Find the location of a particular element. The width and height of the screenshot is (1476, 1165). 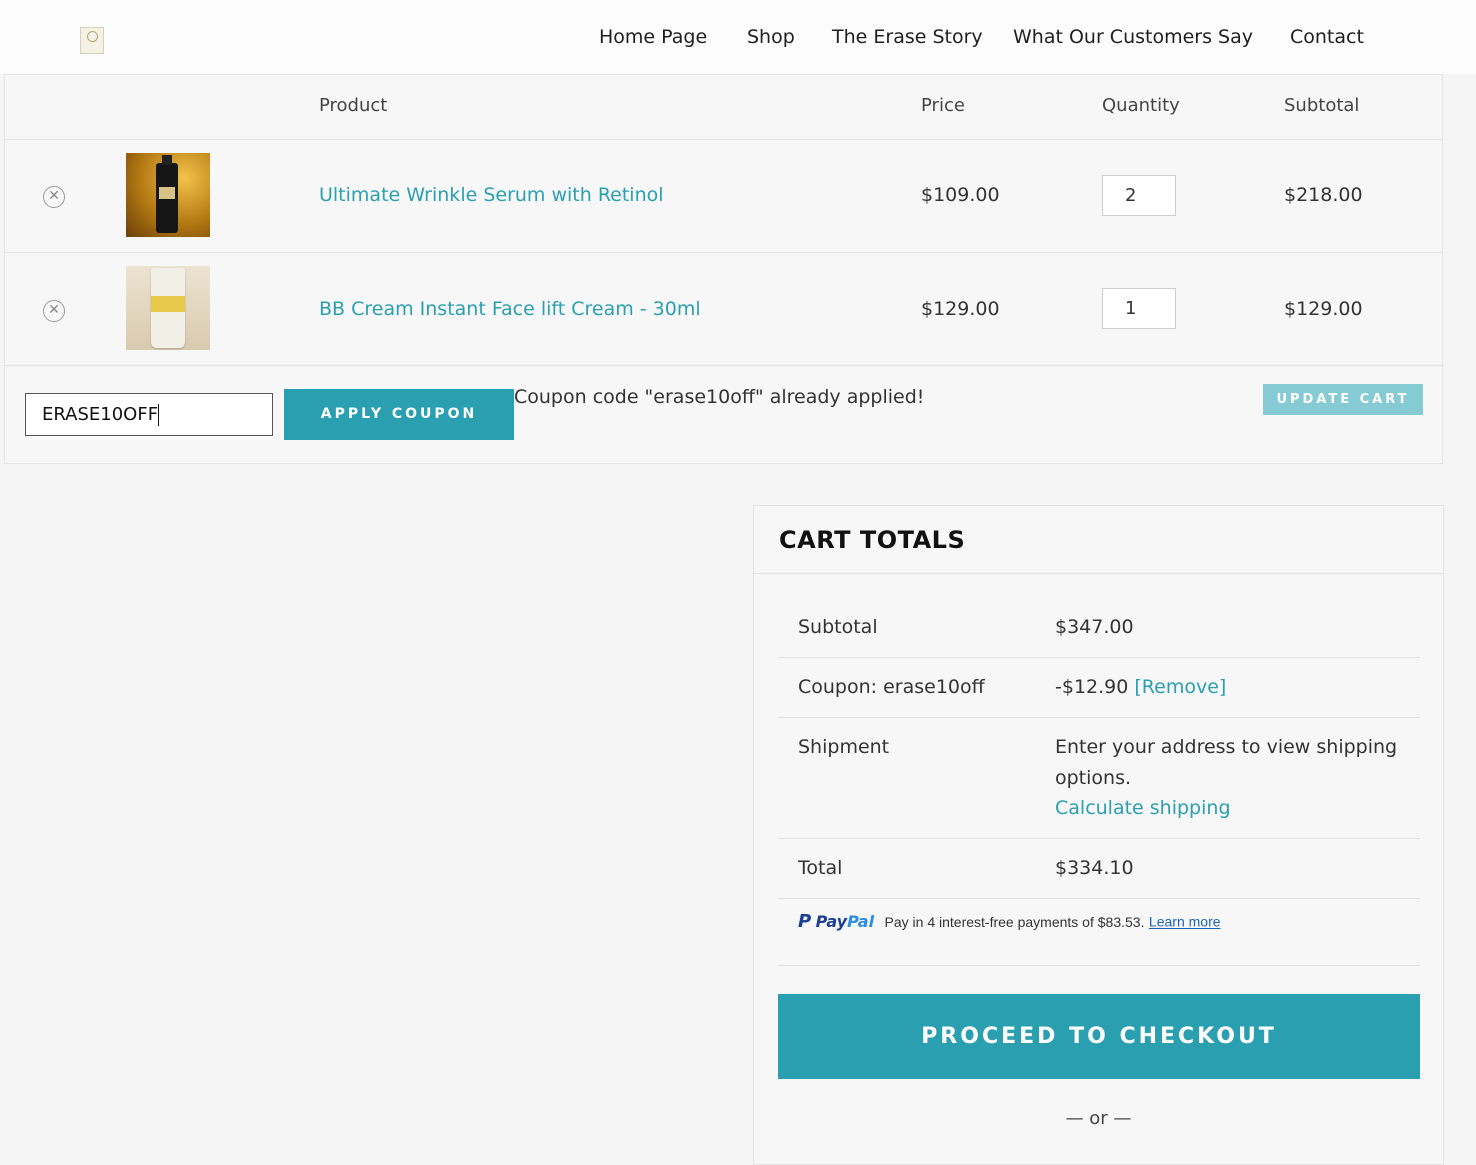

coupon-discount: -$12.90 [Remove] is located at coordinates (1140, 687).